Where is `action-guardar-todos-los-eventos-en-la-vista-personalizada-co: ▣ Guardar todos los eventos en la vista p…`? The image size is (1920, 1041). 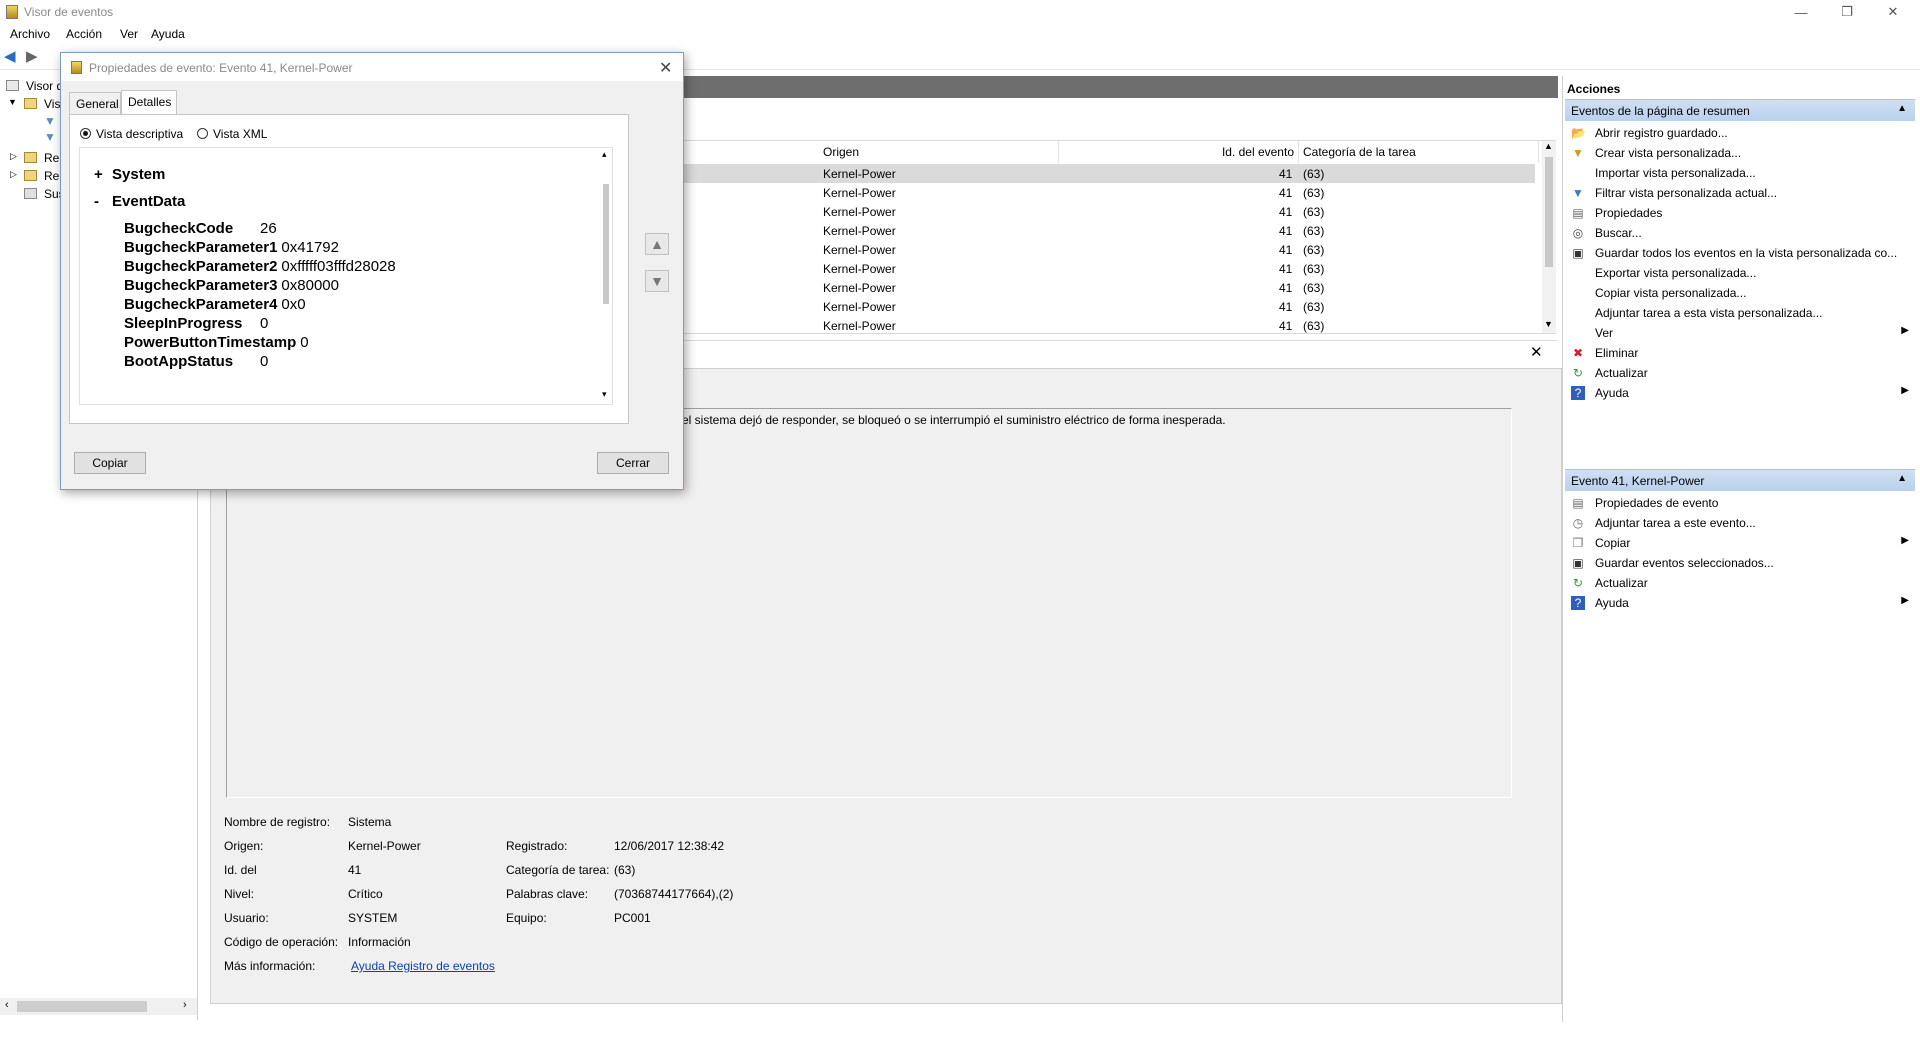
action-guardar-todos-los-eventos-en-la-vista-personalizada-co: ▣ Guardar todos los eventos en la vista p… is located at coordinates (1740, 253).